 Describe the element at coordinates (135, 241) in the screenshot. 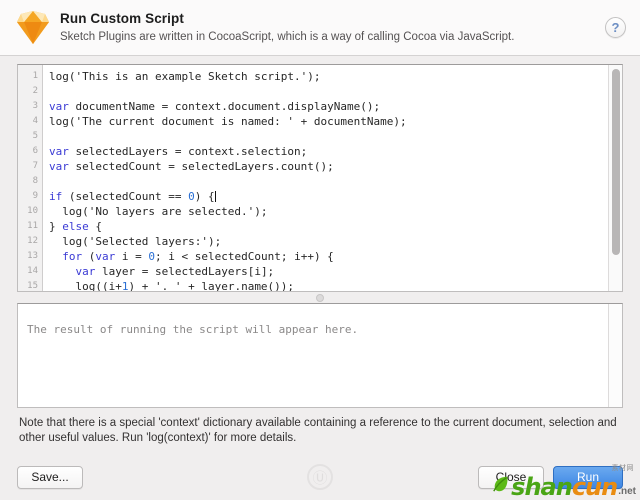

I see `code-line: log('Selected layers:');` at that location.